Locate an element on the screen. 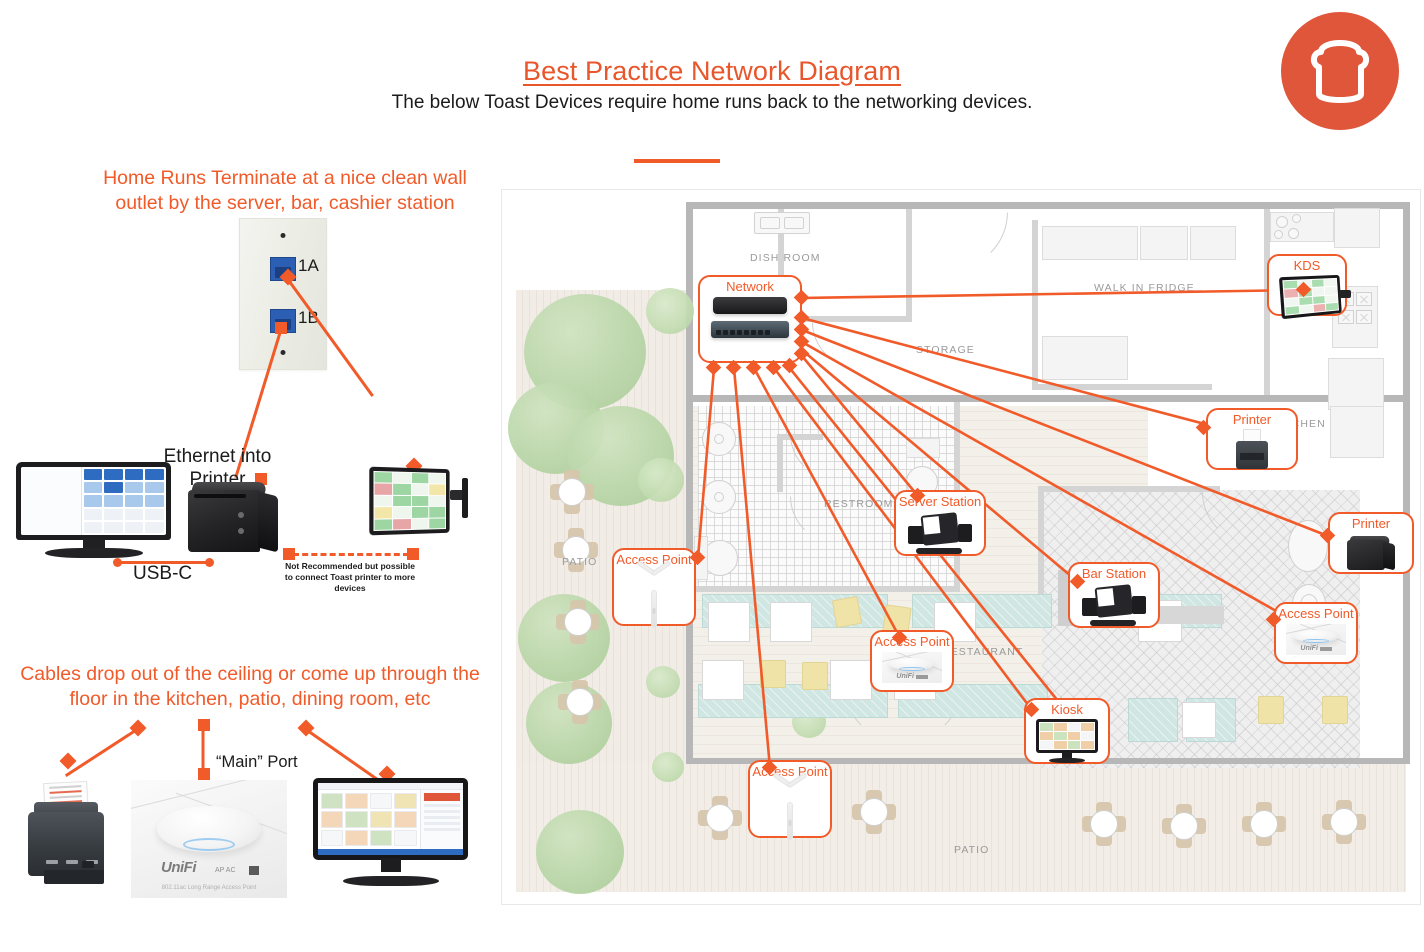  pos-base is located at coordinates (93, 553).